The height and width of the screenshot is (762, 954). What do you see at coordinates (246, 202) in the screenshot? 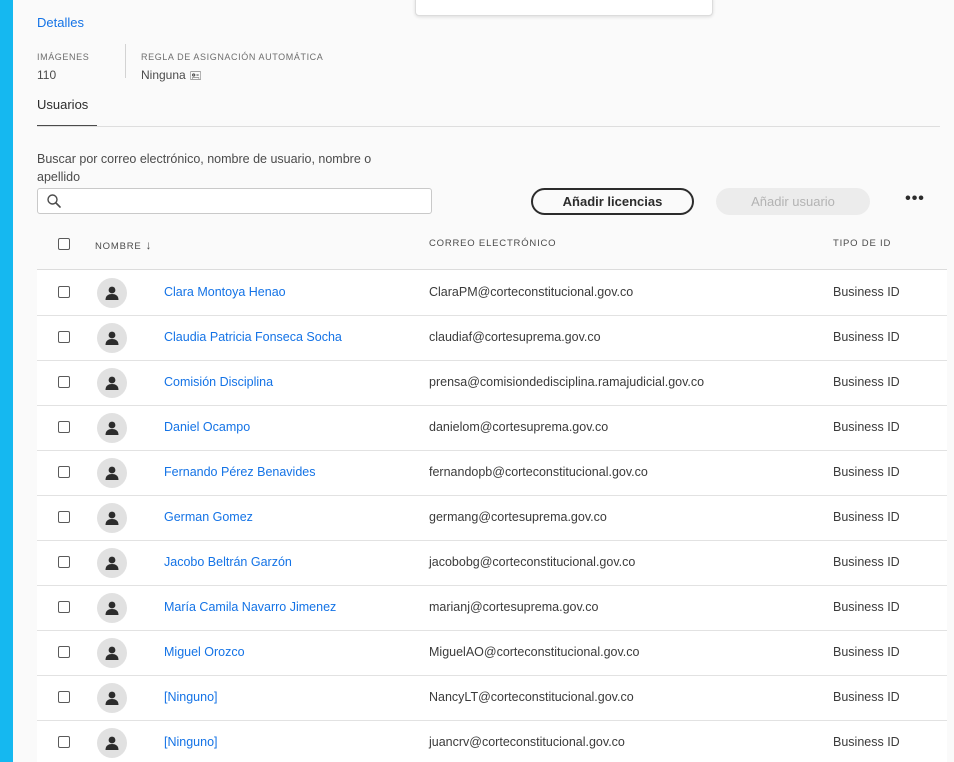
I see `search-input` at bounding box center [246, 202].